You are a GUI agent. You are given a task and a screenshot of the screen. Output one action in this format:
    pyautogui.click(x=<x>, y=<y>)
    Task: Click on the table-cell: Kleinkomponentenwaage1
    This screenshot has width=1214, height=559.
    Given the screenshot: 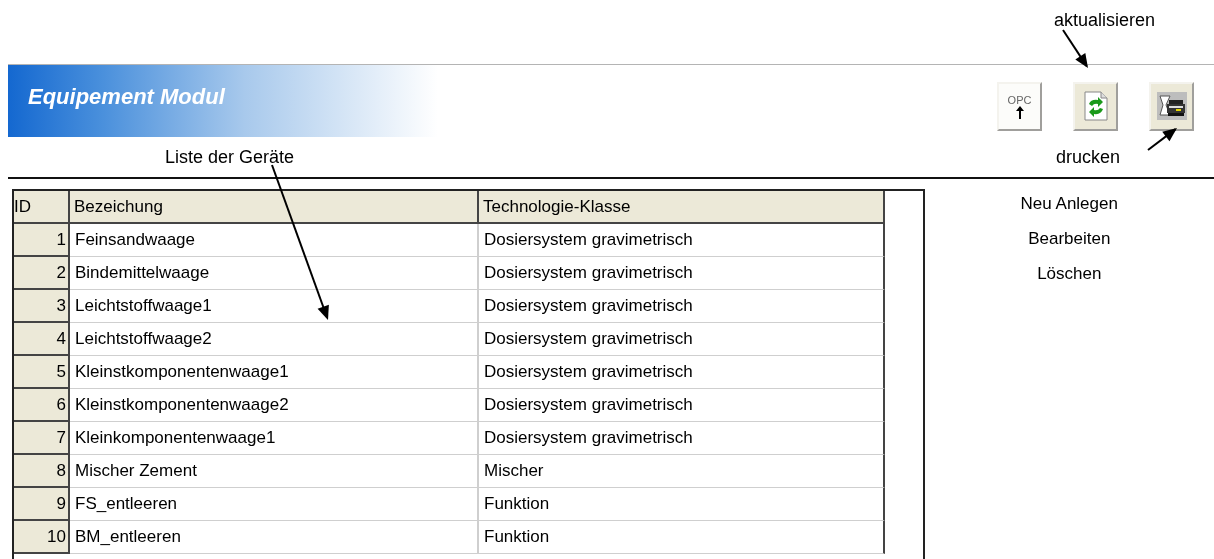 What is the action you would take?
    pyautogui.click(x=274, y=438)
    